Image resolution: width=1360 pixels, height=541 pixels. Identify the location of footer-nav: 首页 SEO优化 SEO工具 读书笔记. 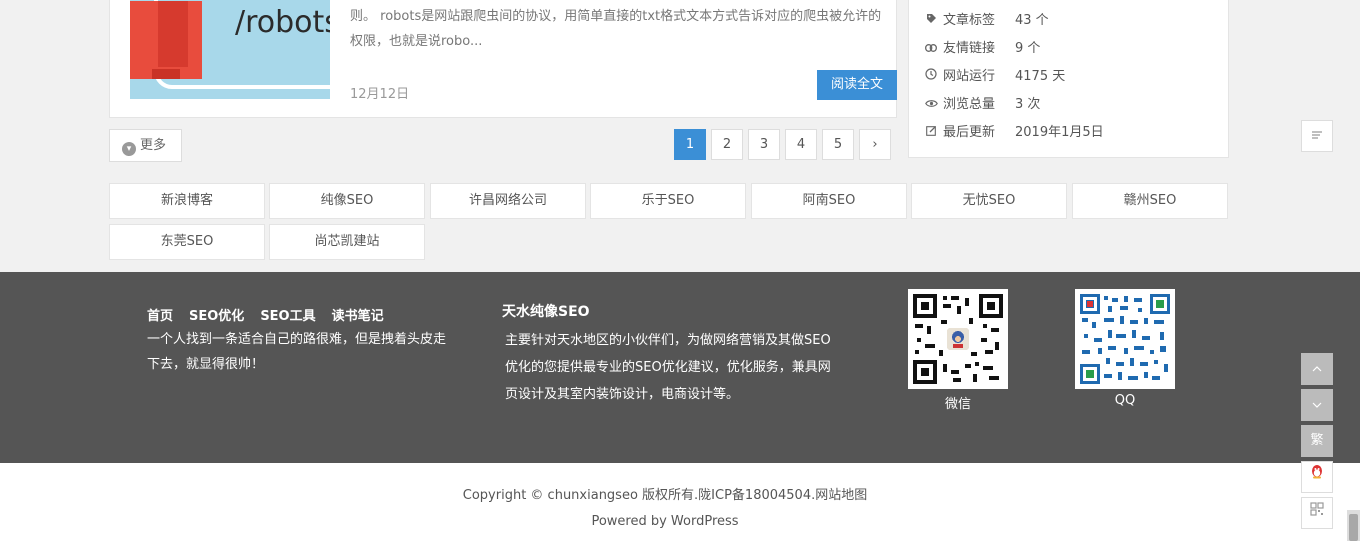
(265, 314).